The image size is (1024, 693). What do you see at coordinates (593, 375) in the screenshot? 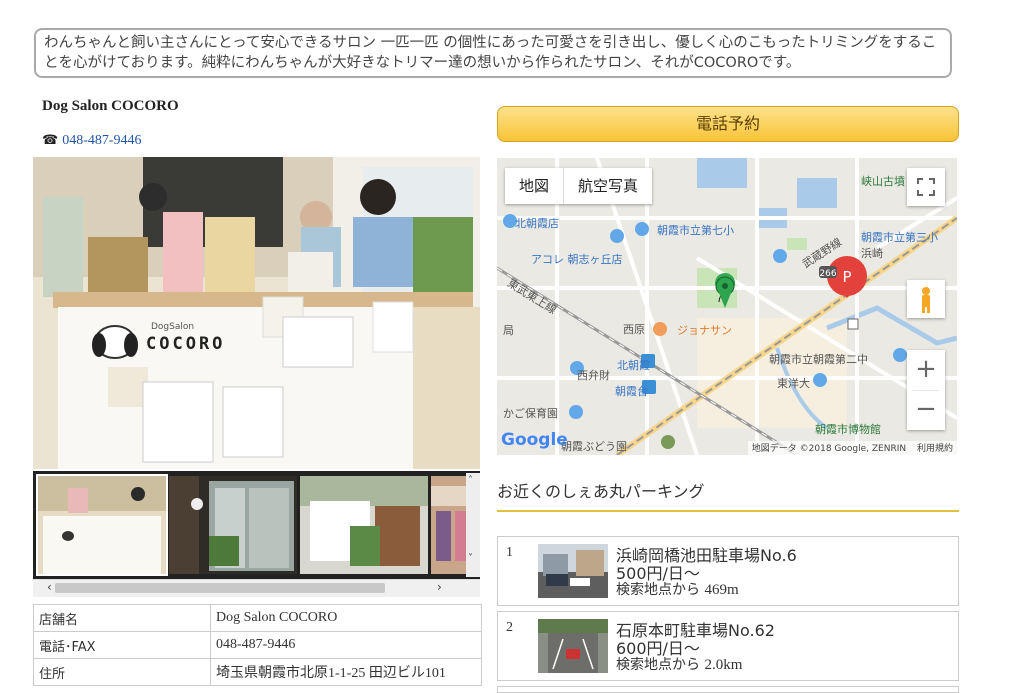
I see `map-label: 西弁財` at bounding box center [593, 375].